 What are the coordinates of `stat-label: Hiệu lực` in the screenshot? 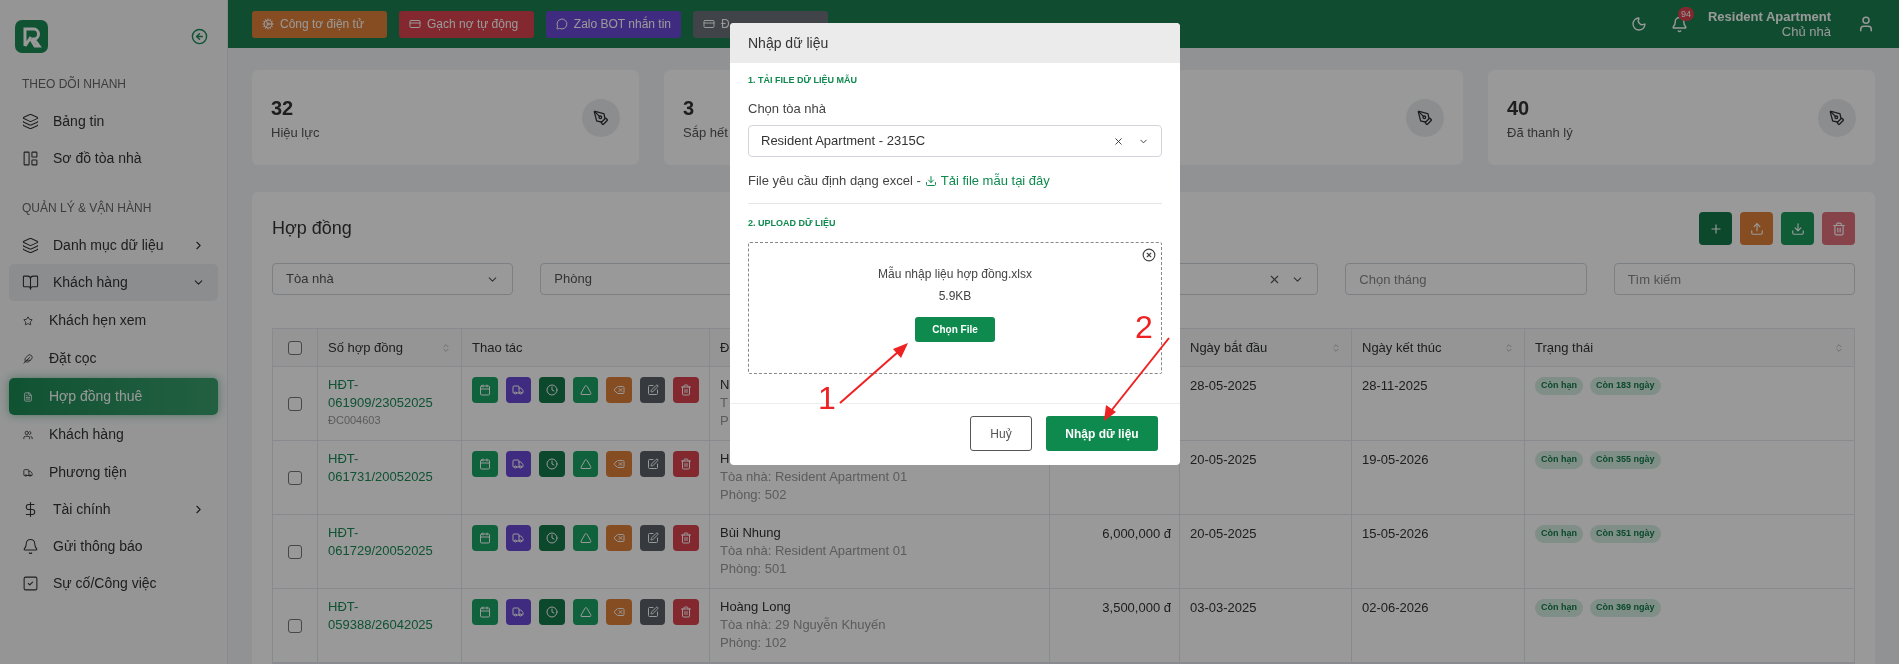 It's located at (295, 132).